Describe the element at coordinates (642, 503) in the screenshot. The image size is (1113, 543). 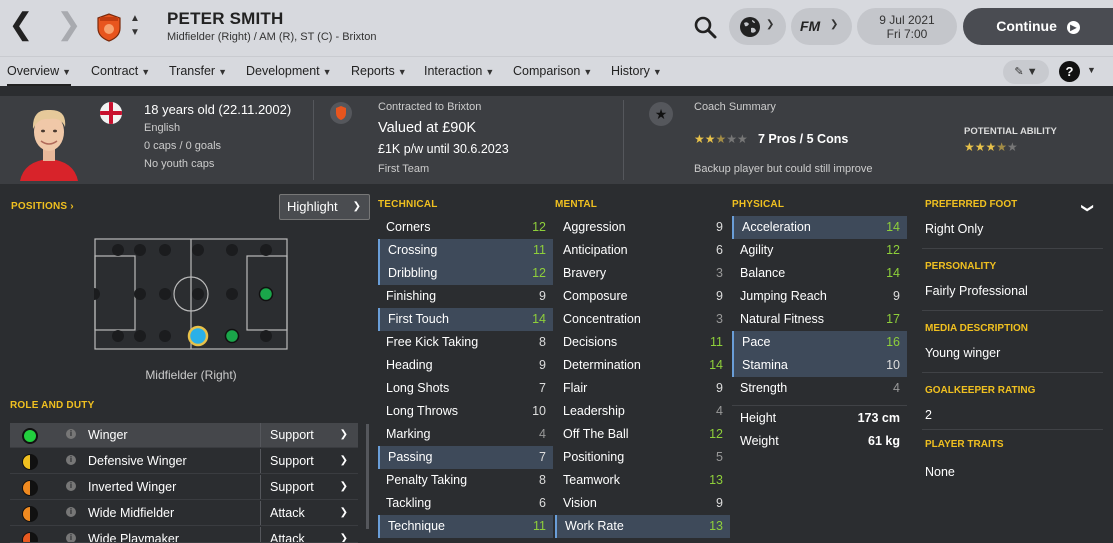
I see `mental-attribute-row: Vision 9` at that location.